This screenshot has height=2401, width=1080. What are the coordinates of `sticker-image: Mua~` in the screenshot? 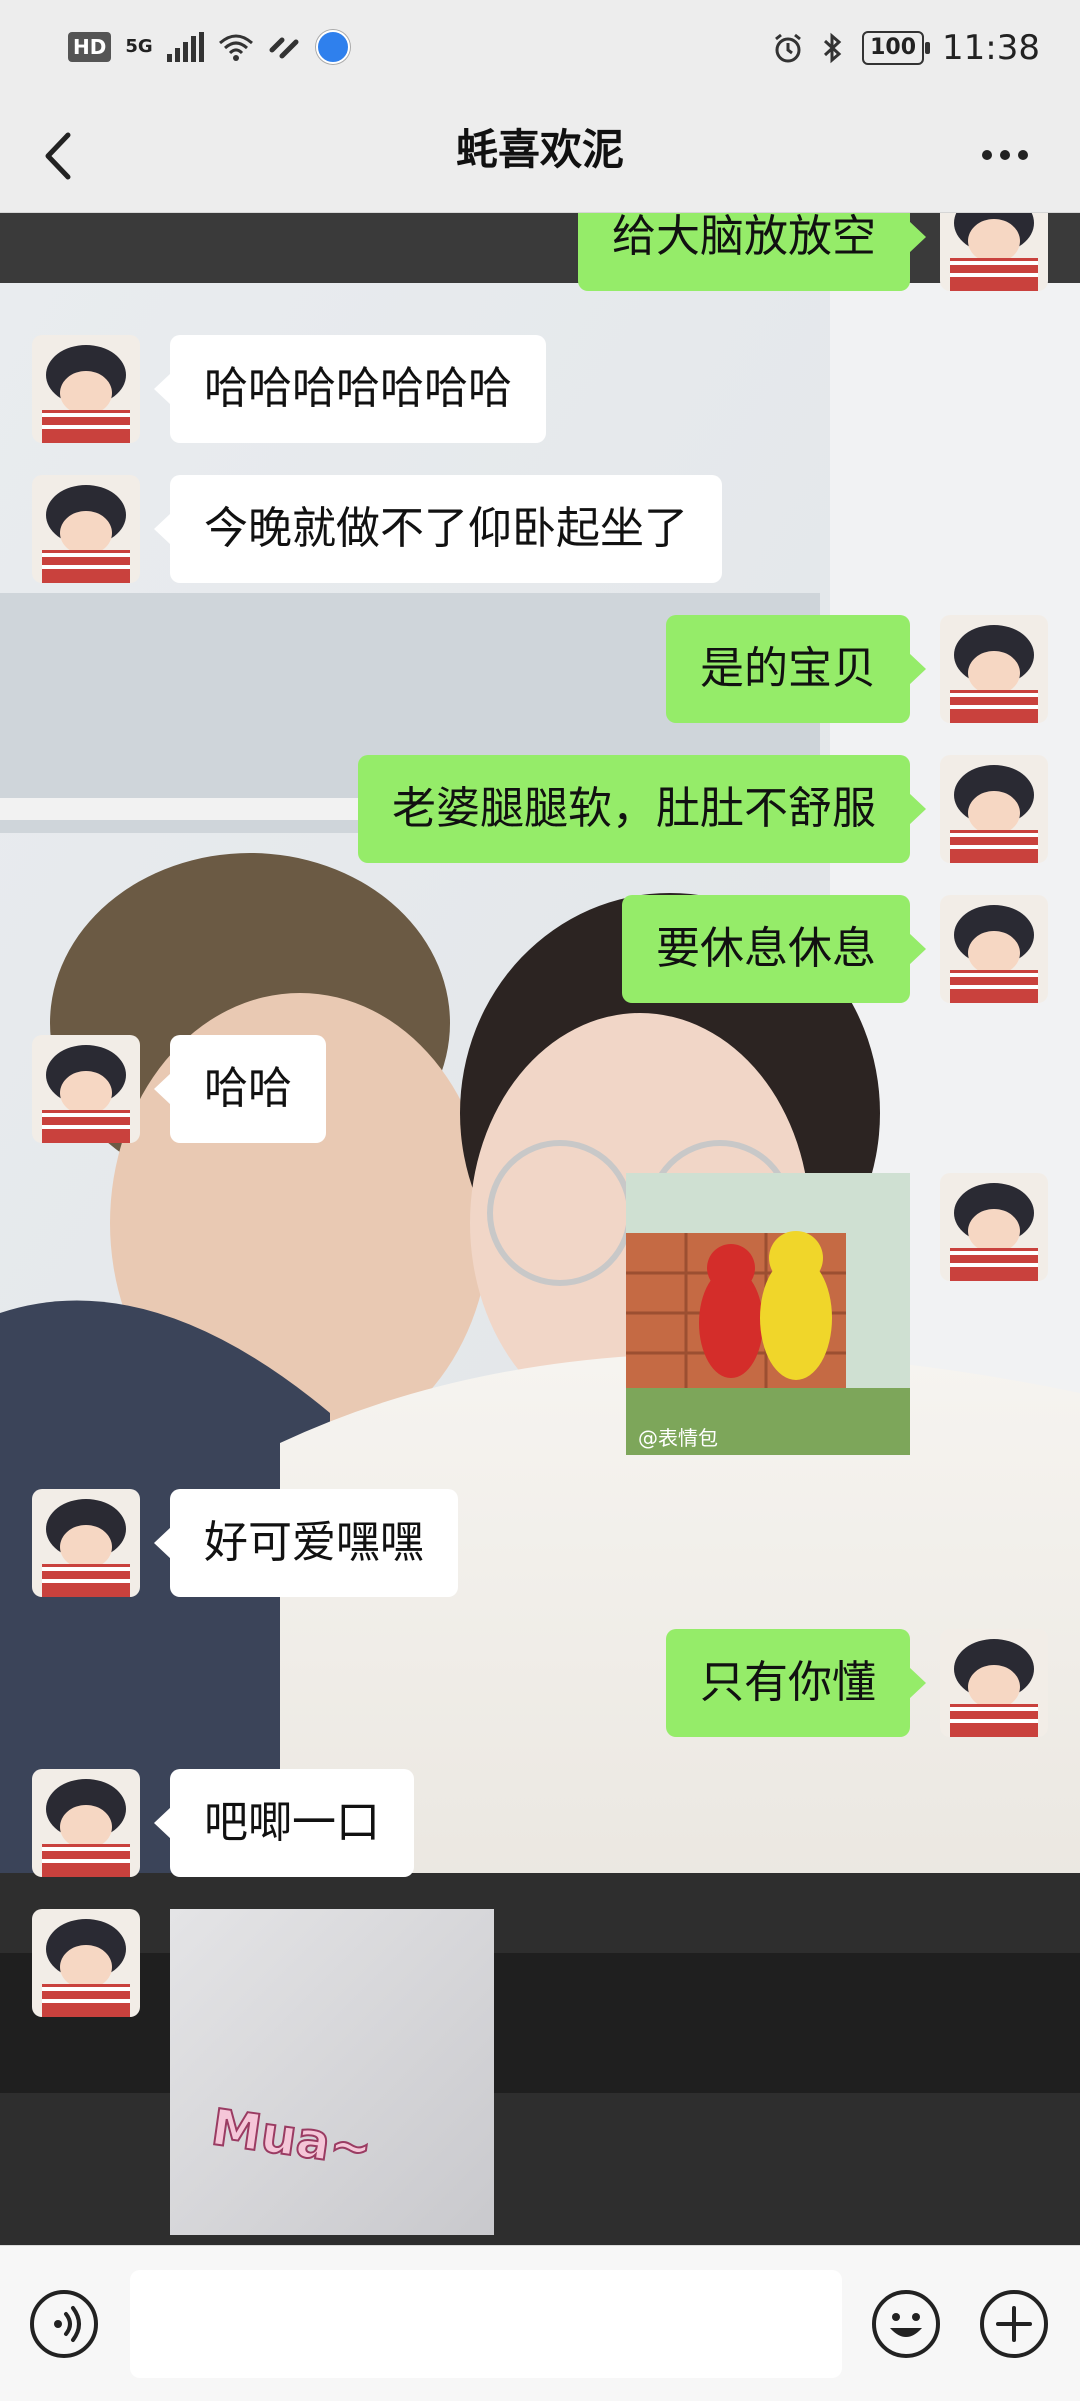 It's located at (332, 2072).